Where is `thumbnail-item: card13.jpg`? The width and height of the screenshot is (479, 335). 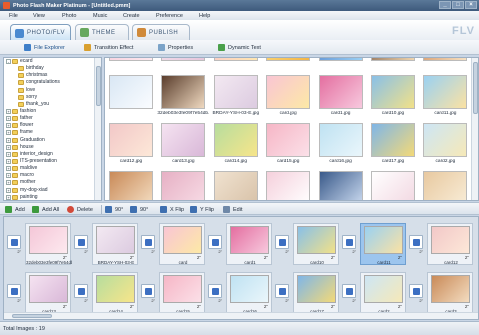 thumbnail-item: card13.jpg is located at coordinates (183, 144).